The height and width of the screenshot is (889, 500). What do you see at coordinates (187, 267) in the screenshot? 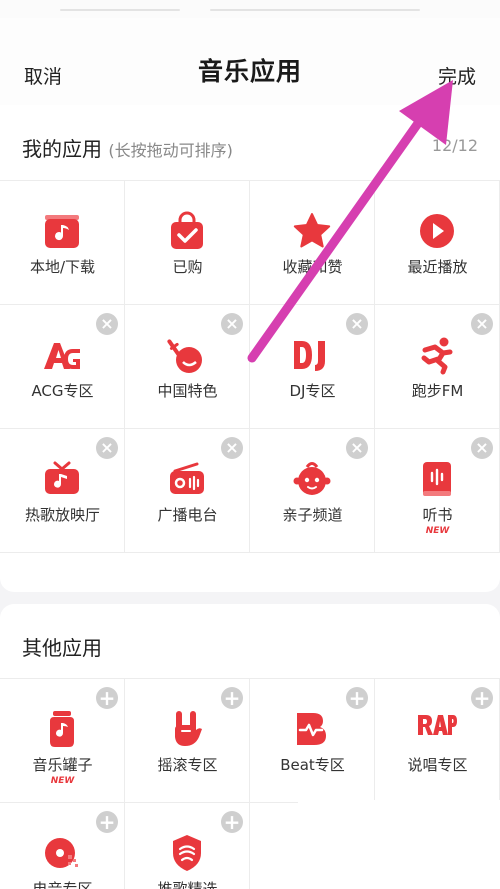
I see `app-item-label: 已购` at bounding box center [187, 267].